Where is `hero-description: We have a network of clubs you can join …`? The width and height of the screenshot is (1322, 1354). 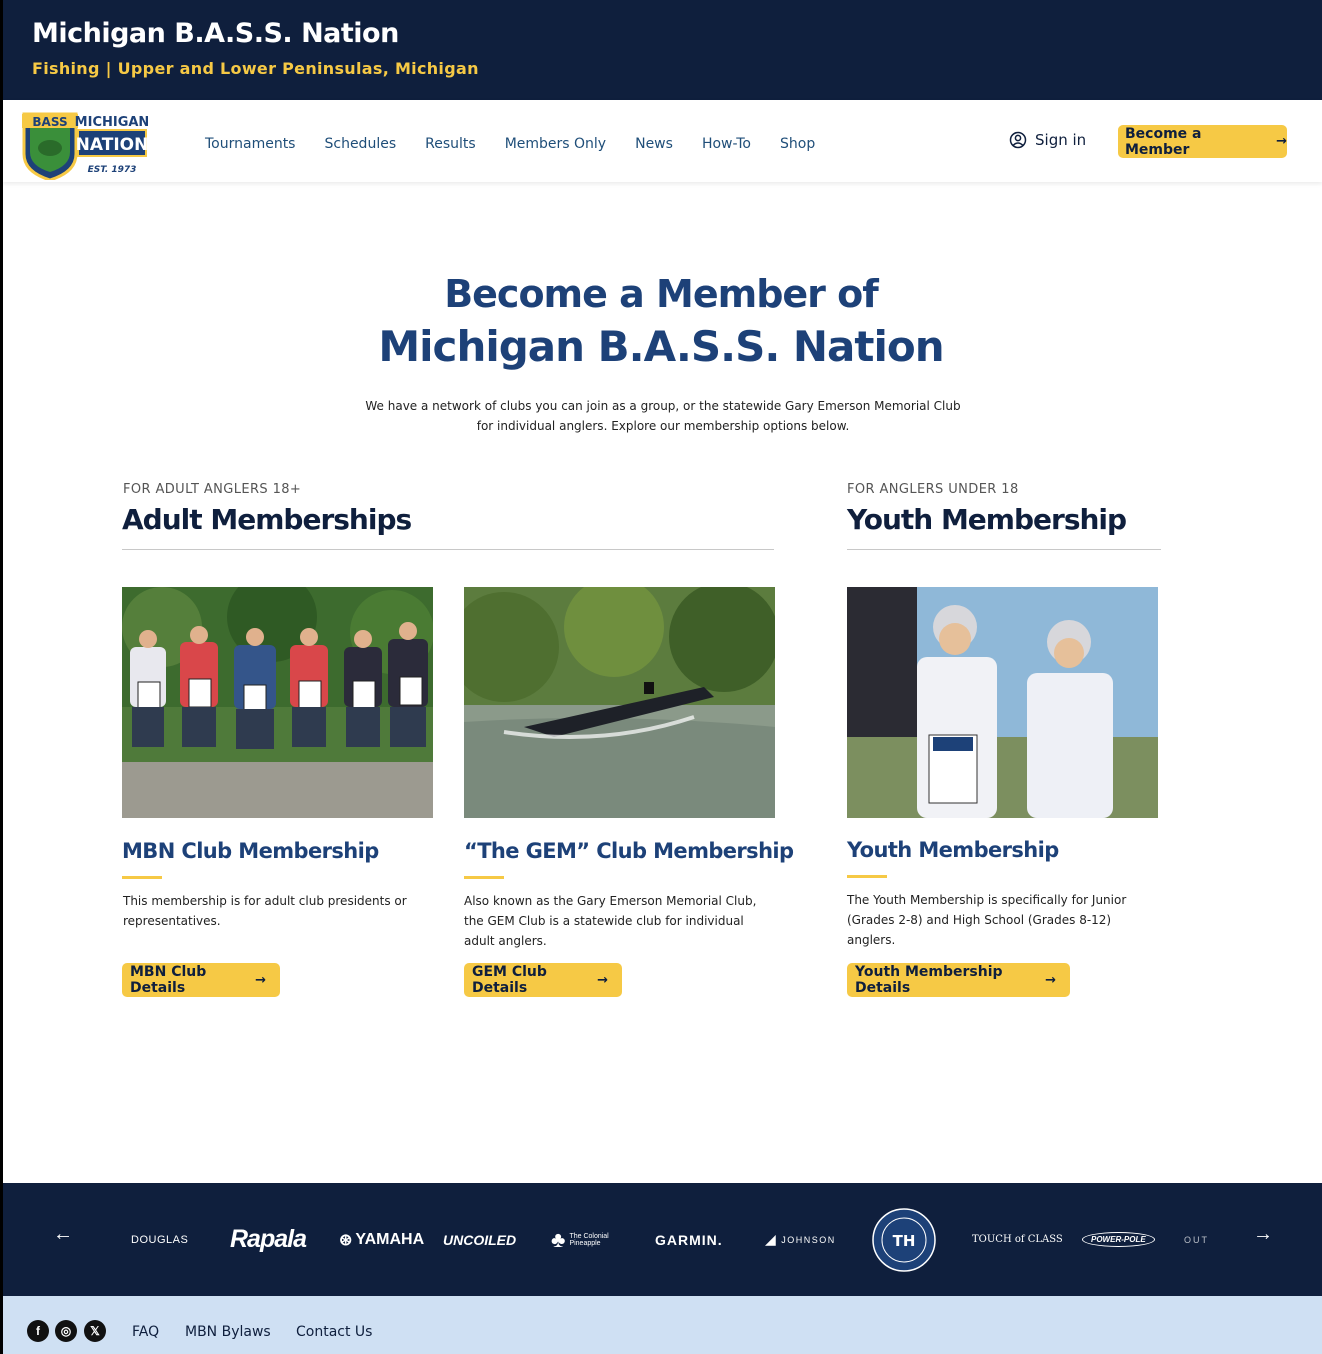
hero-description: We have a network of clubs you can join … is located at coordinates (663, 416).